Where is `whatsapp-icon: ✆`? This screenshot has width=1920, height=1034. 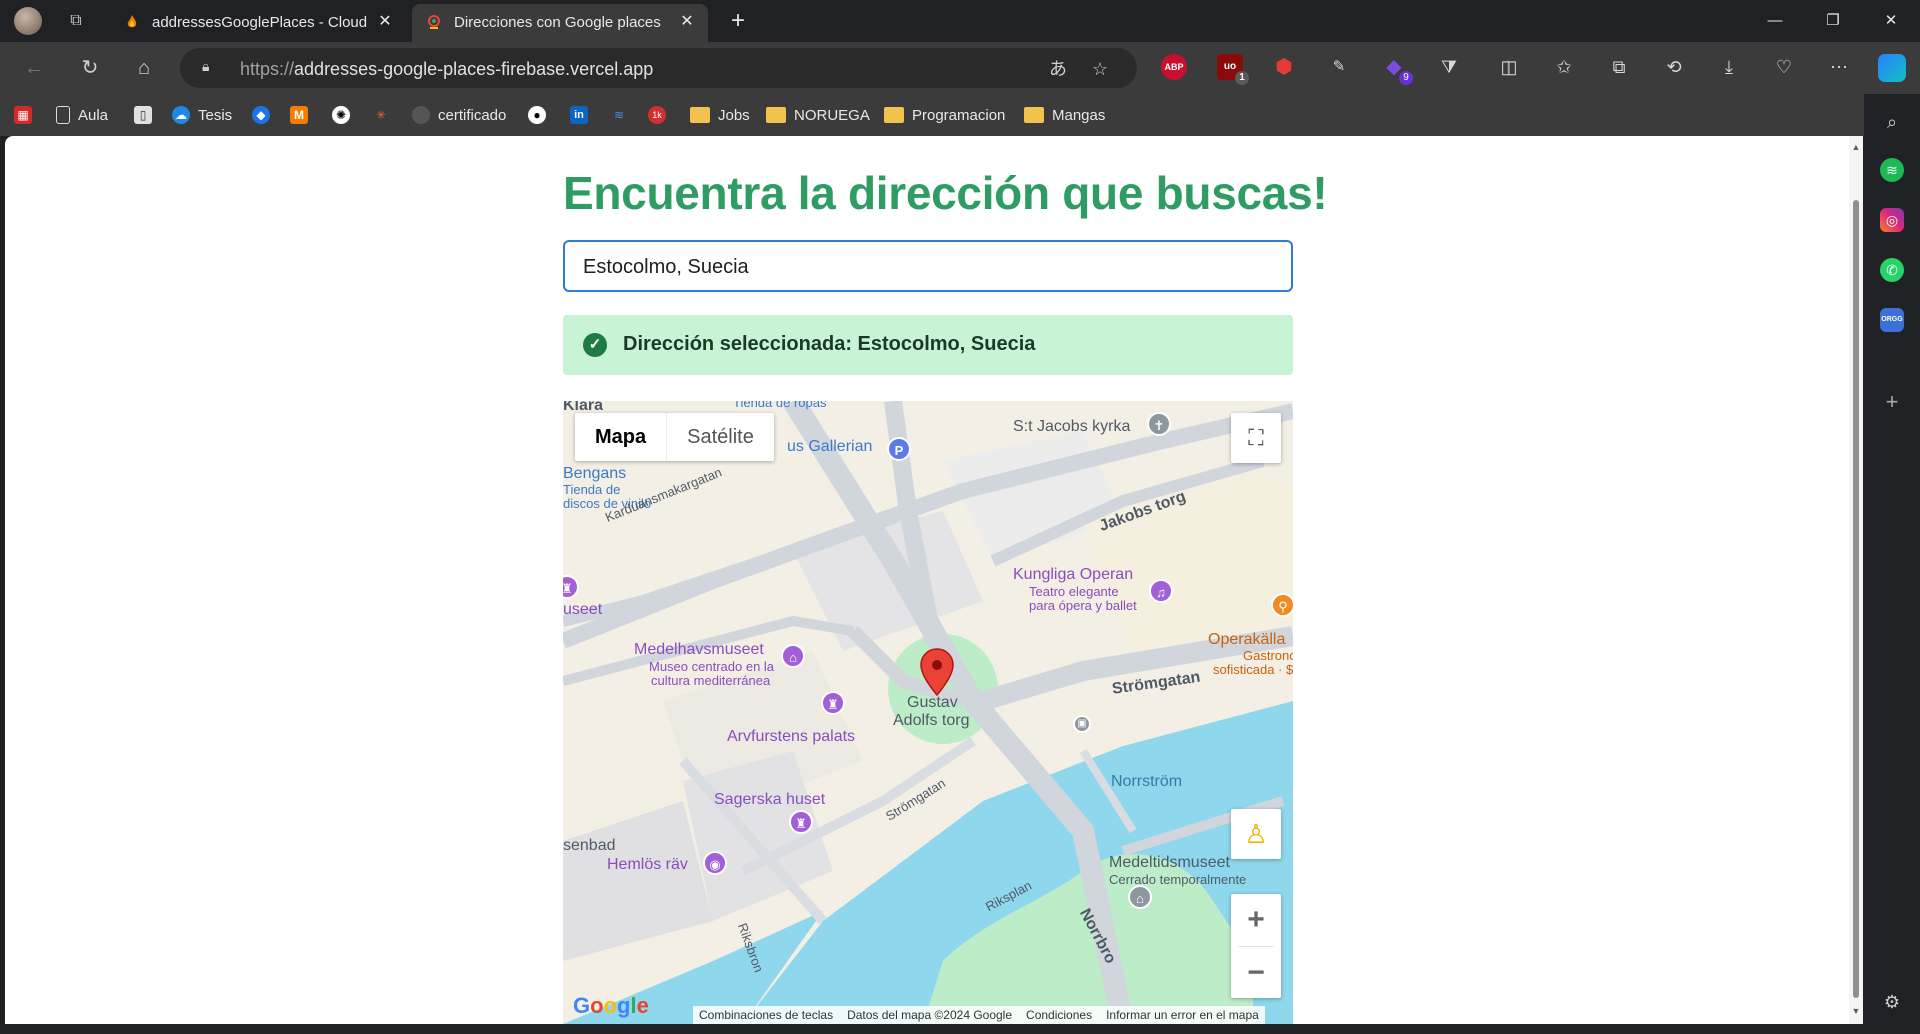 whatsapp-icon: ✆ is located at coordinates (1892, 270).